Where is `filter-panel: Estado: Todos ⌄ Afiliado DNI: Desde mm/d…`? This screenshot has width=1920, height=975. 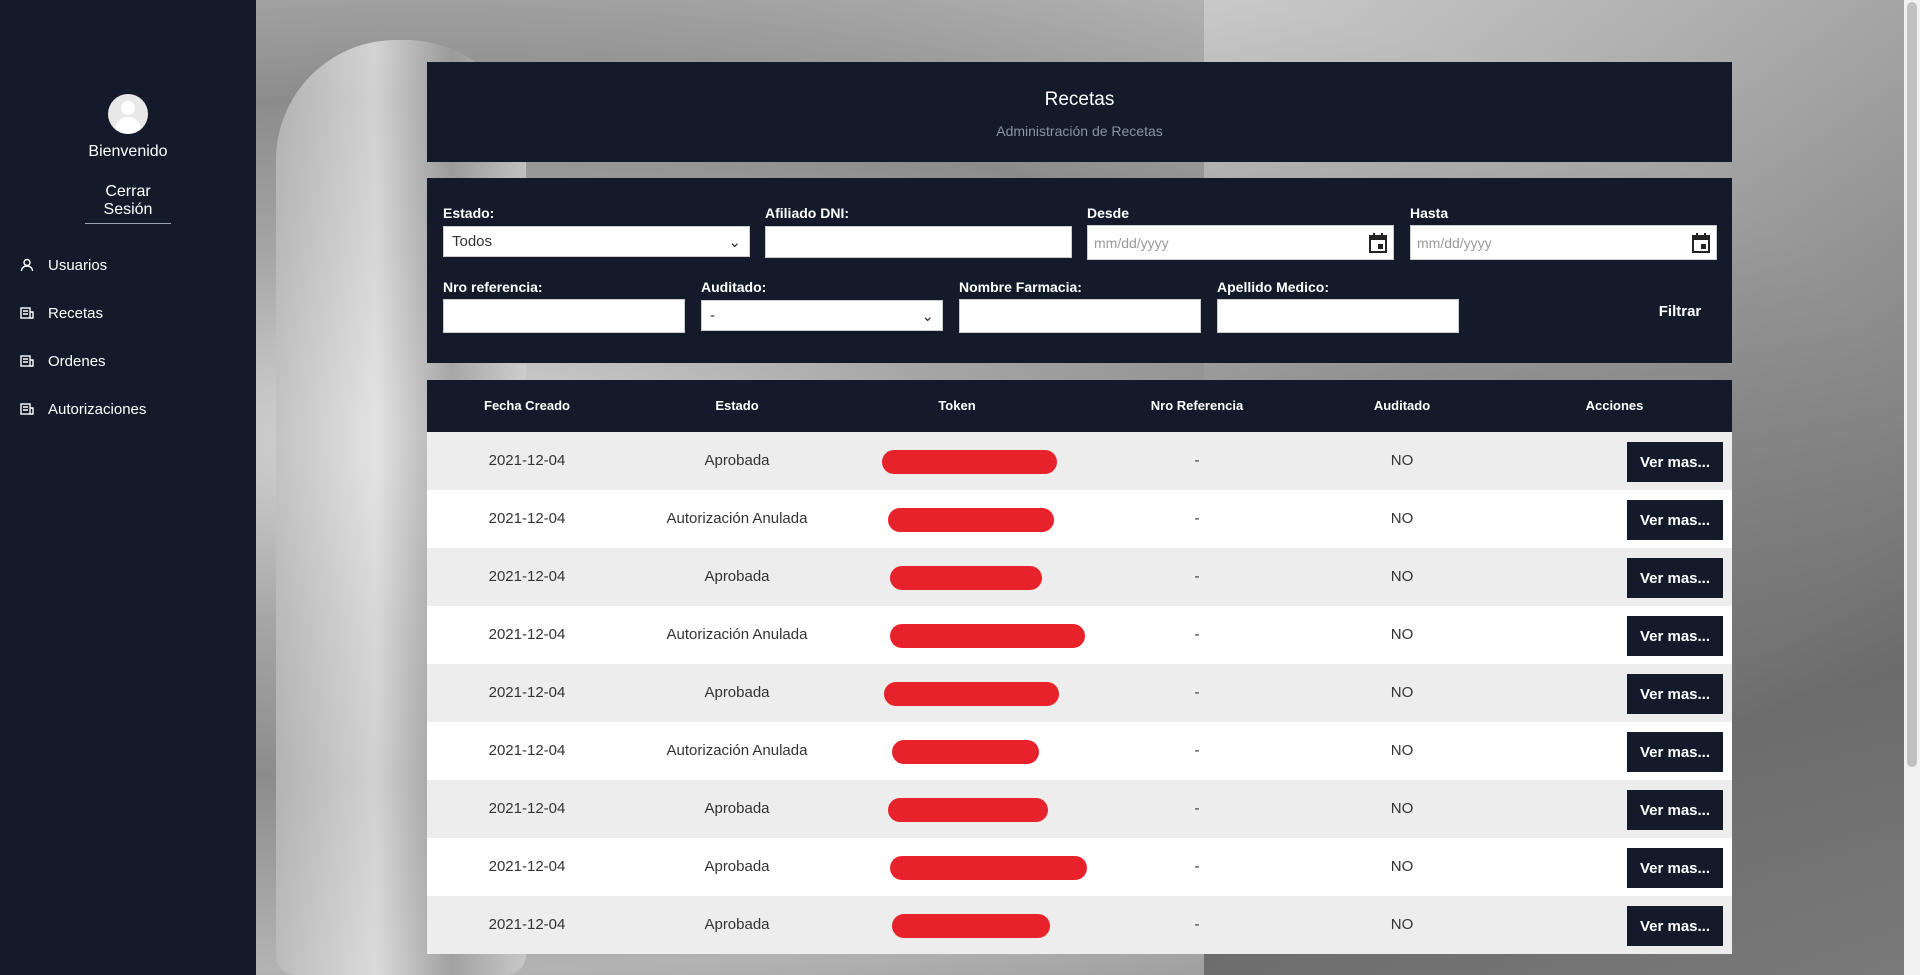
filter-panel: Estado: Todos ⌄ Afiliado DNI: Desde mm/d… is located at coordinates (1079, 270).